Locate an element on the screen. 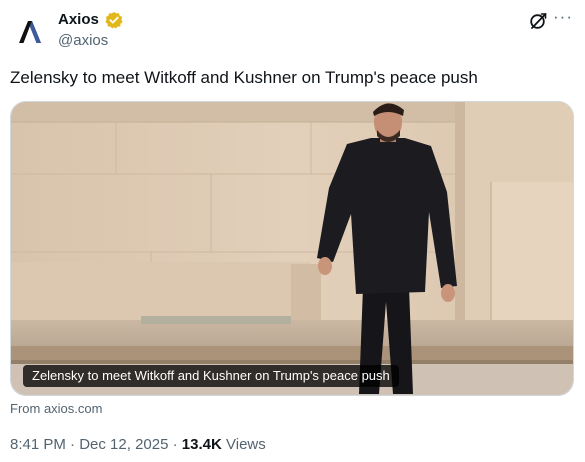 The image size is (585, 462). views-count: 13.4K is located at coordinates (201, 444).